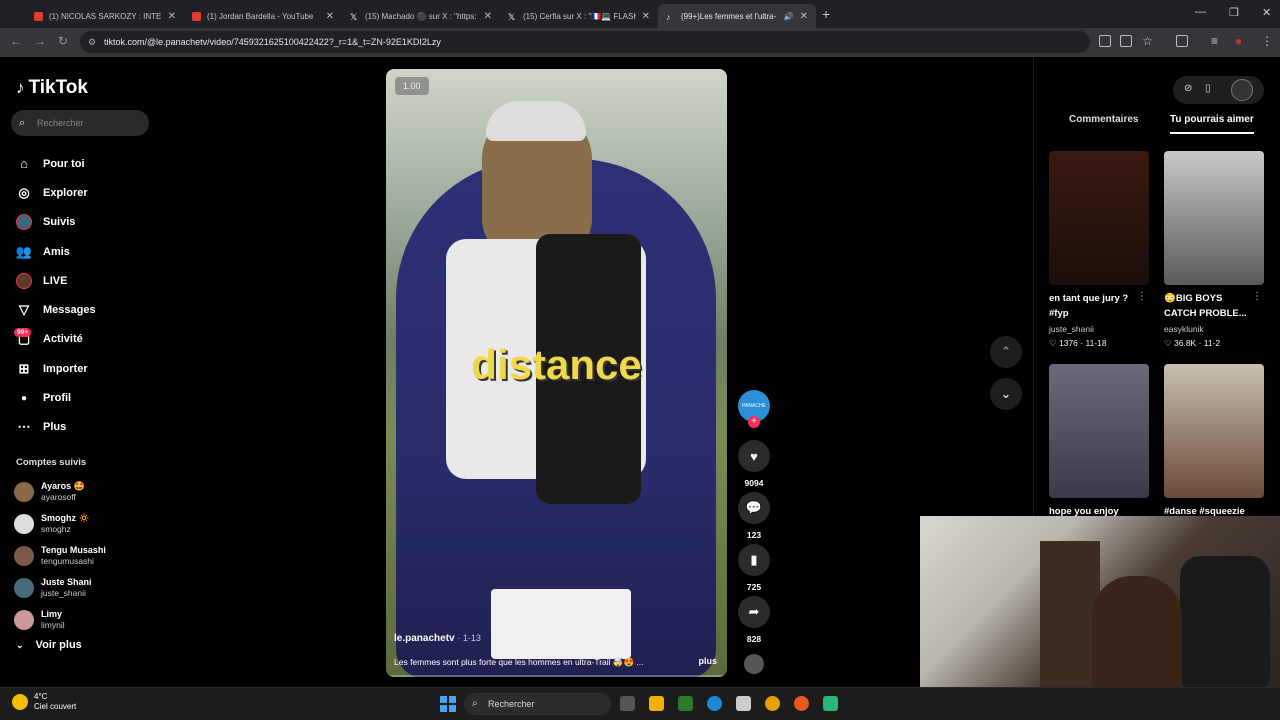 This screenshot has width=1280, height=720. Describe the element at coordinates (63, 41) in the screenshot. I see `reload-icon: ↻` at that location.